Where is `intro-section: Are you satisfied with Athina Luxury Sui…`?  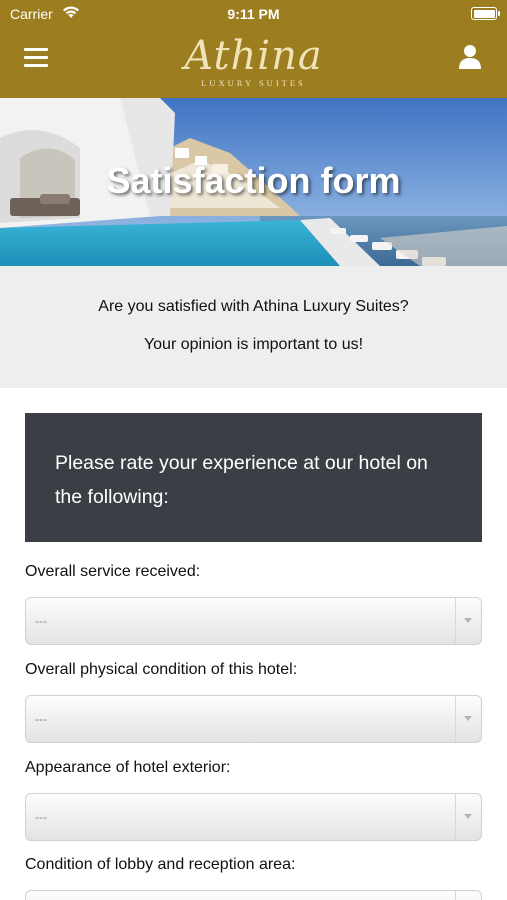 intro-section: Are you satisfied with Athina Luxury Sui… is located at coordinates (253, 327).